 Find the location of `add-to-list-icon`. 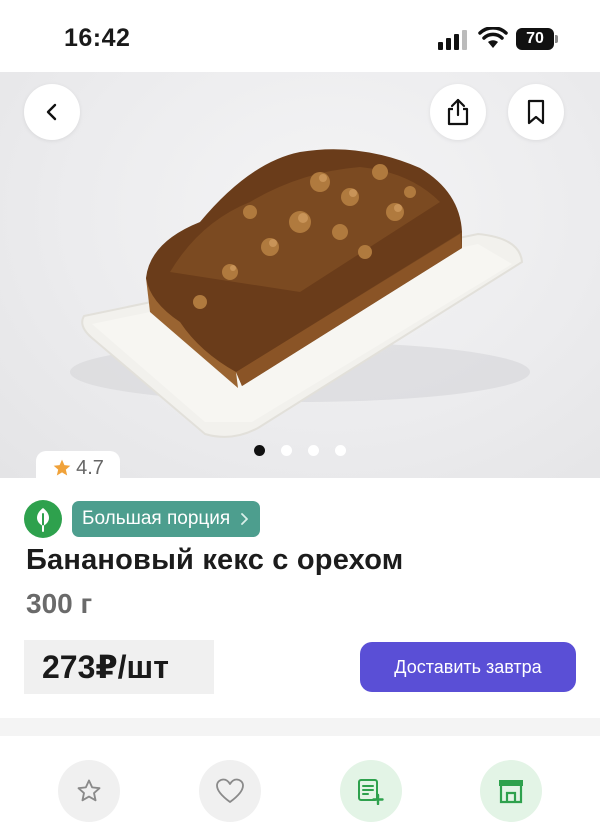

add-to-list-icon is located at coordinates (371, 792).